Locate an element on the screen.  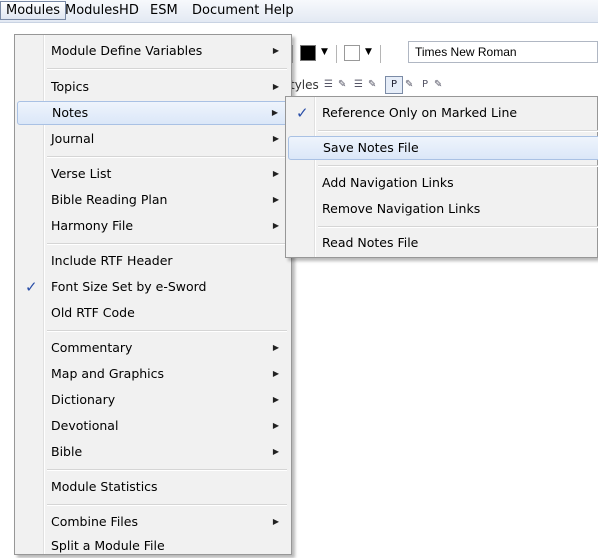
menu-item-reference-only-on-marked-line: ✓ Reference Only on Marked Line is located at coordinates (443, 113).